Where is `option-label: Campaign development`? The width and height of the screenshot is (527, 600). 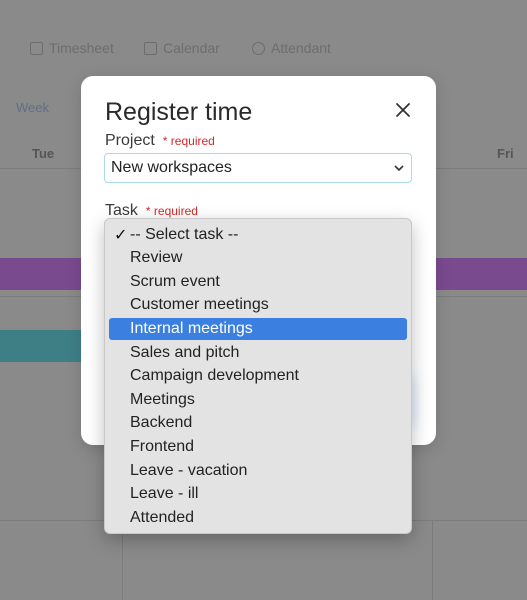 option-label: Campaign development is located at coordinates (214, 375).